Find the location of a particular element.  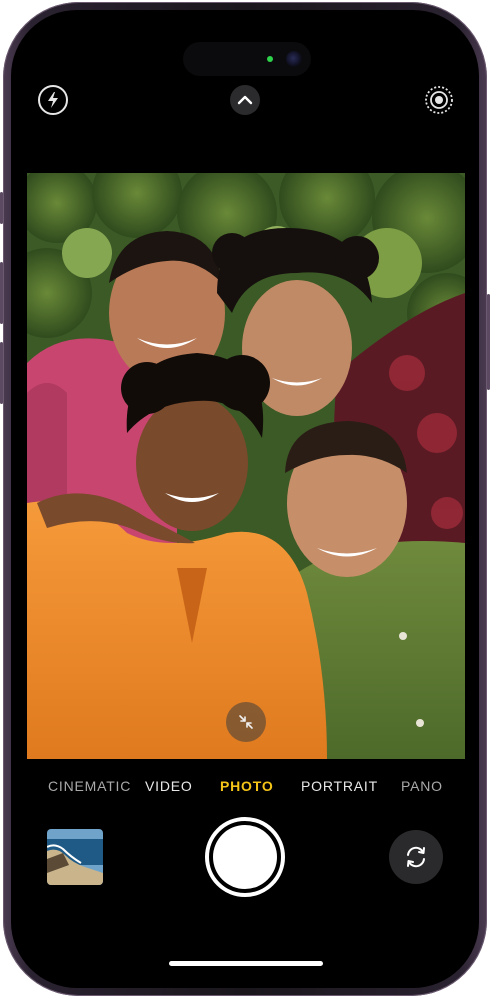

camera-flip-icon is located at coordinates (416, 857).